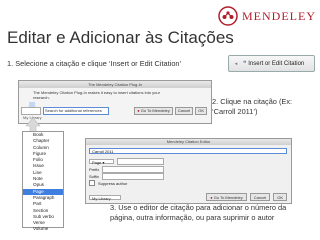 The image size is (320, 240). Describe the element at coordinates (113, 183) in the screenshot. I see `suppress-author-label: Suppress author` at that location.